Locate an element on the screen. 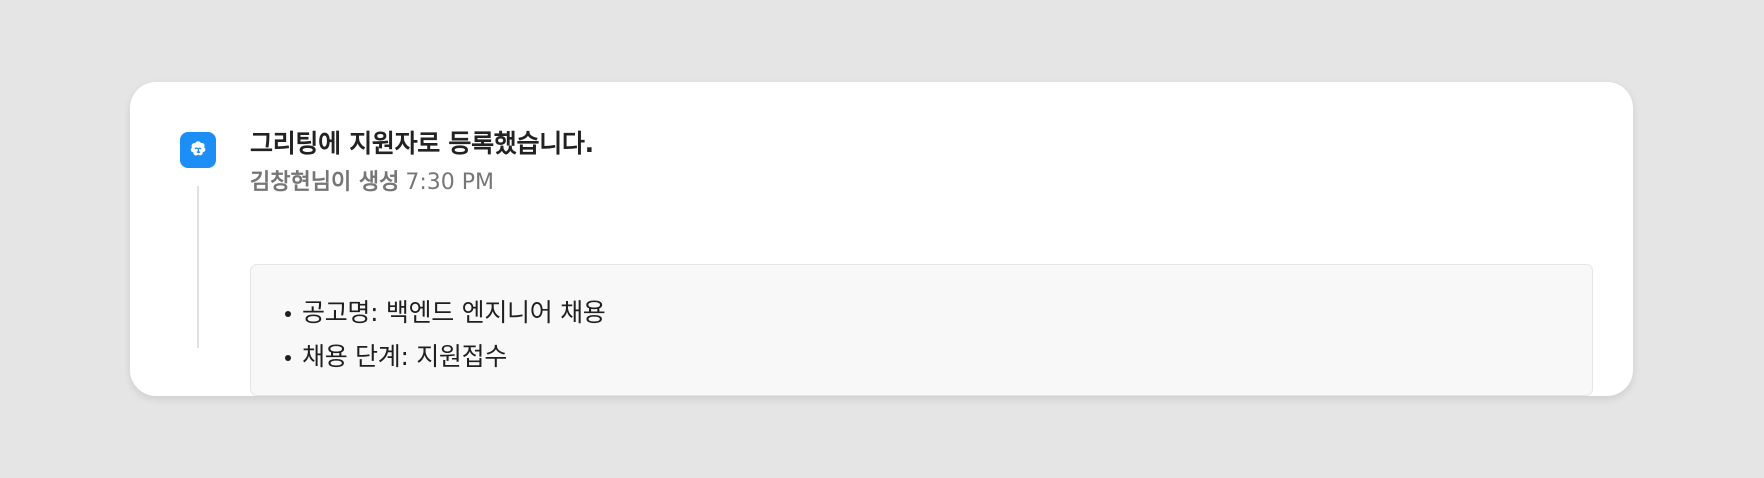 The image size is (1764, 478). activity-author: 김창현님이 생성 is located at coordinates (325, 182).